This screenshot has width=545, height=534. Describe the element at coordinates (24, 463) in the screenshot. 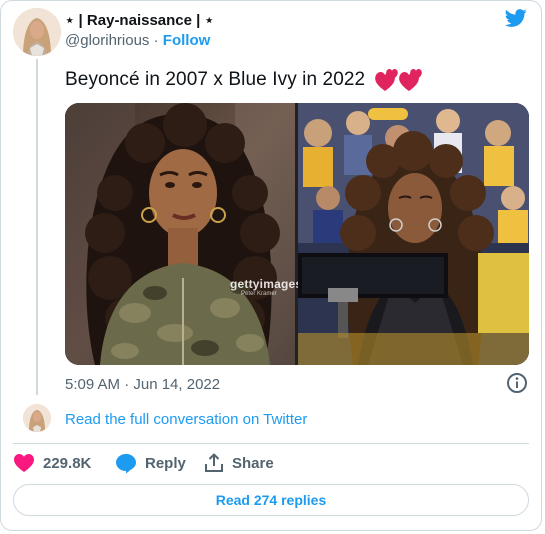

I see `heart-icon` at that location.